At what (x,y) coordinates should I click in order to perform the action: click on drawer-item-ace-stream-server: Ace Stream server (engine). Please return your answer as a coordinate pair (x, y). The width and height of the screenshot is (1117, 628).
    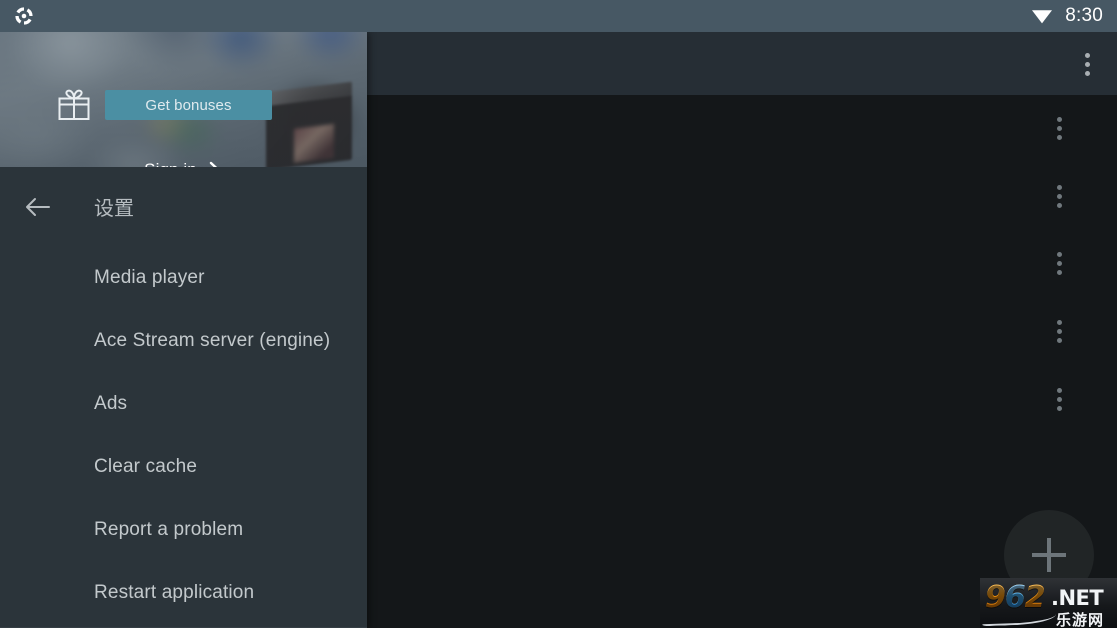
    Looking at the image, I should click on (183, 340).